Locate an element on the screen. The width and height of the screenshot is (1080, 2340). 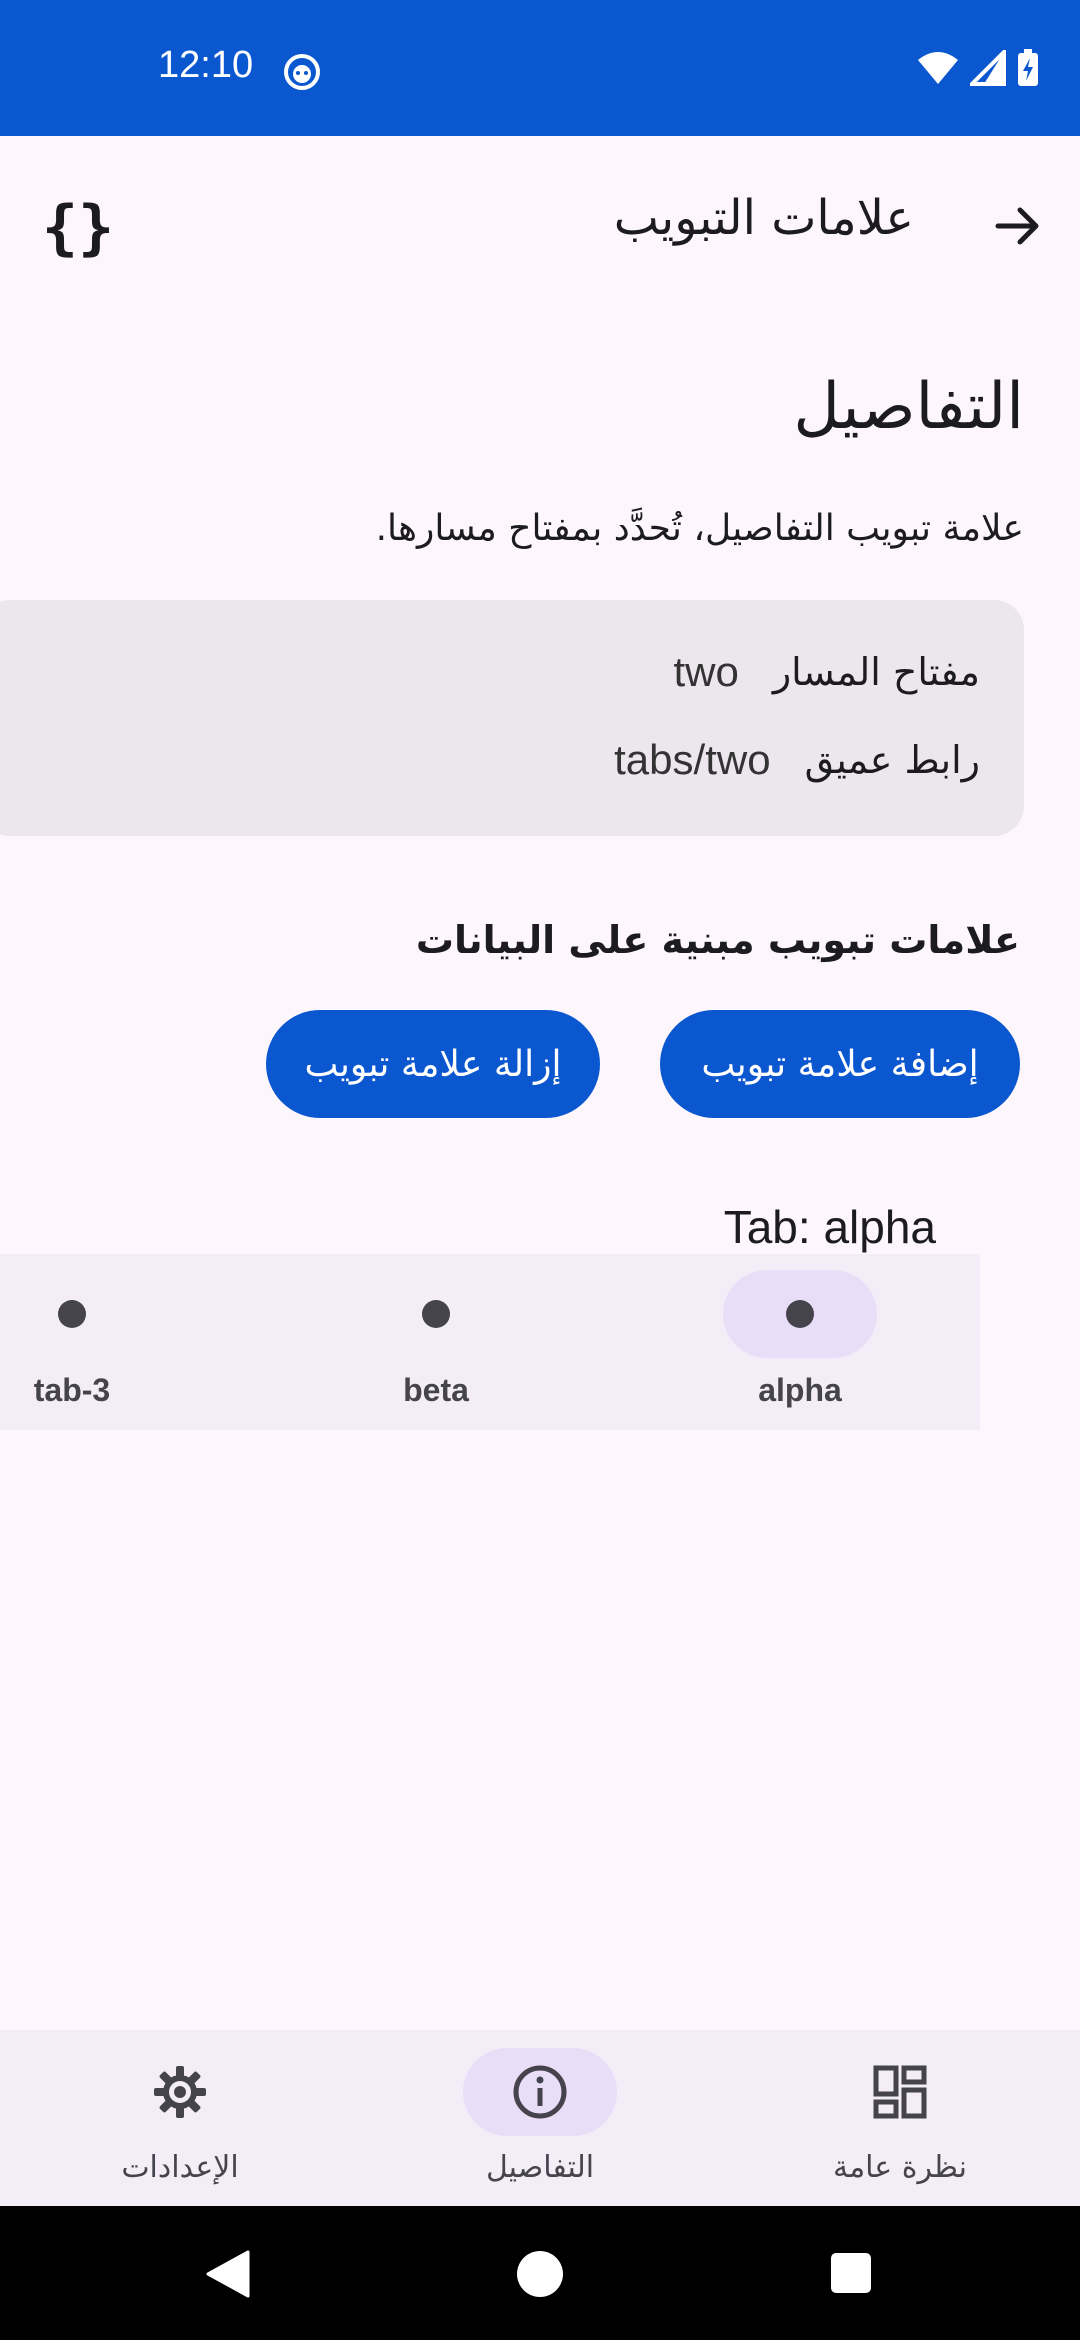
arrow-forward-icon is located at coordinates (1017, 226).